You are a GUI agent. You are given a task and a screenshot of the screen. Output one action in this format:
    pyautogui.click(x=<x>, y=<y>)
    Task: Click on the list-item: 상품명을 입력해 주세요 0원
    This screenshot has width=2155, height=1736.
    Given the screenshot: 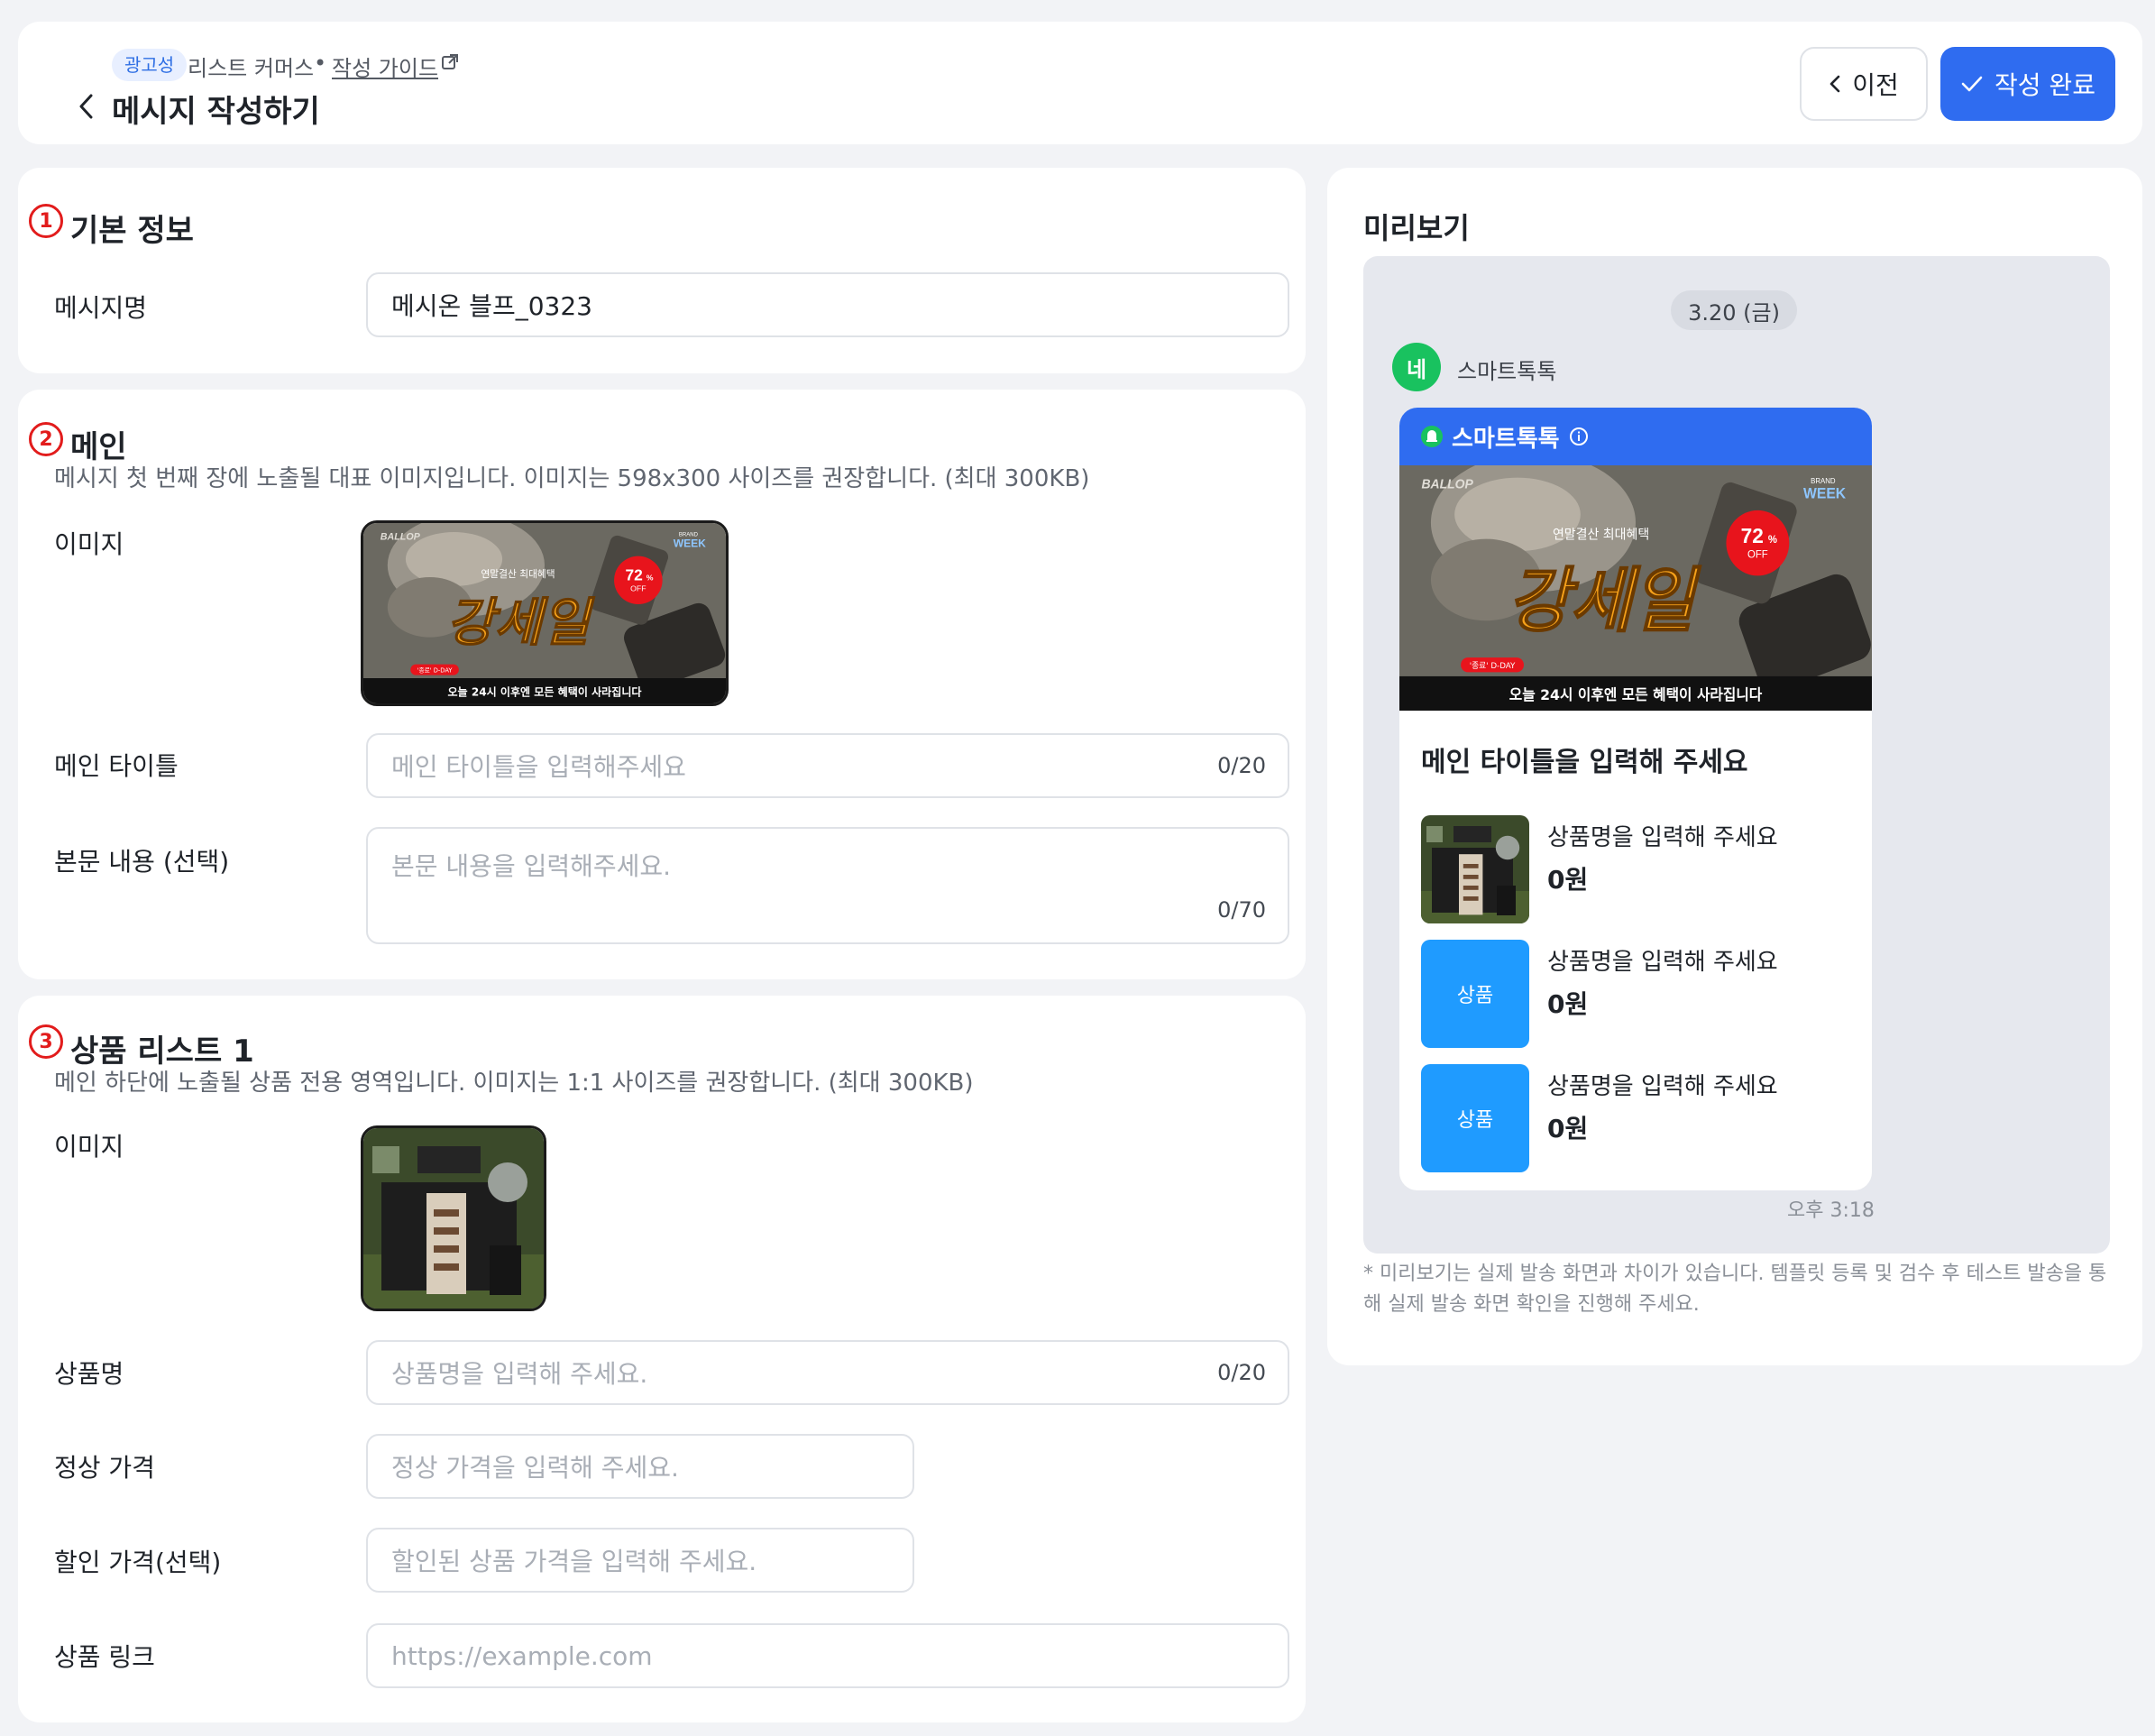 What is the action you would take?
    pyautogui.click(x=1638, y=869)
    